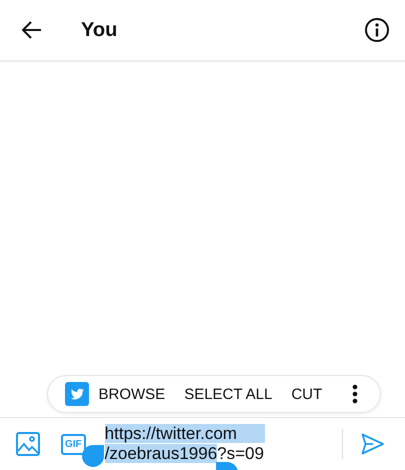 This screenshot has height=470, width=405. I want to click on menu-action: BROWSE, so click(132, 394).